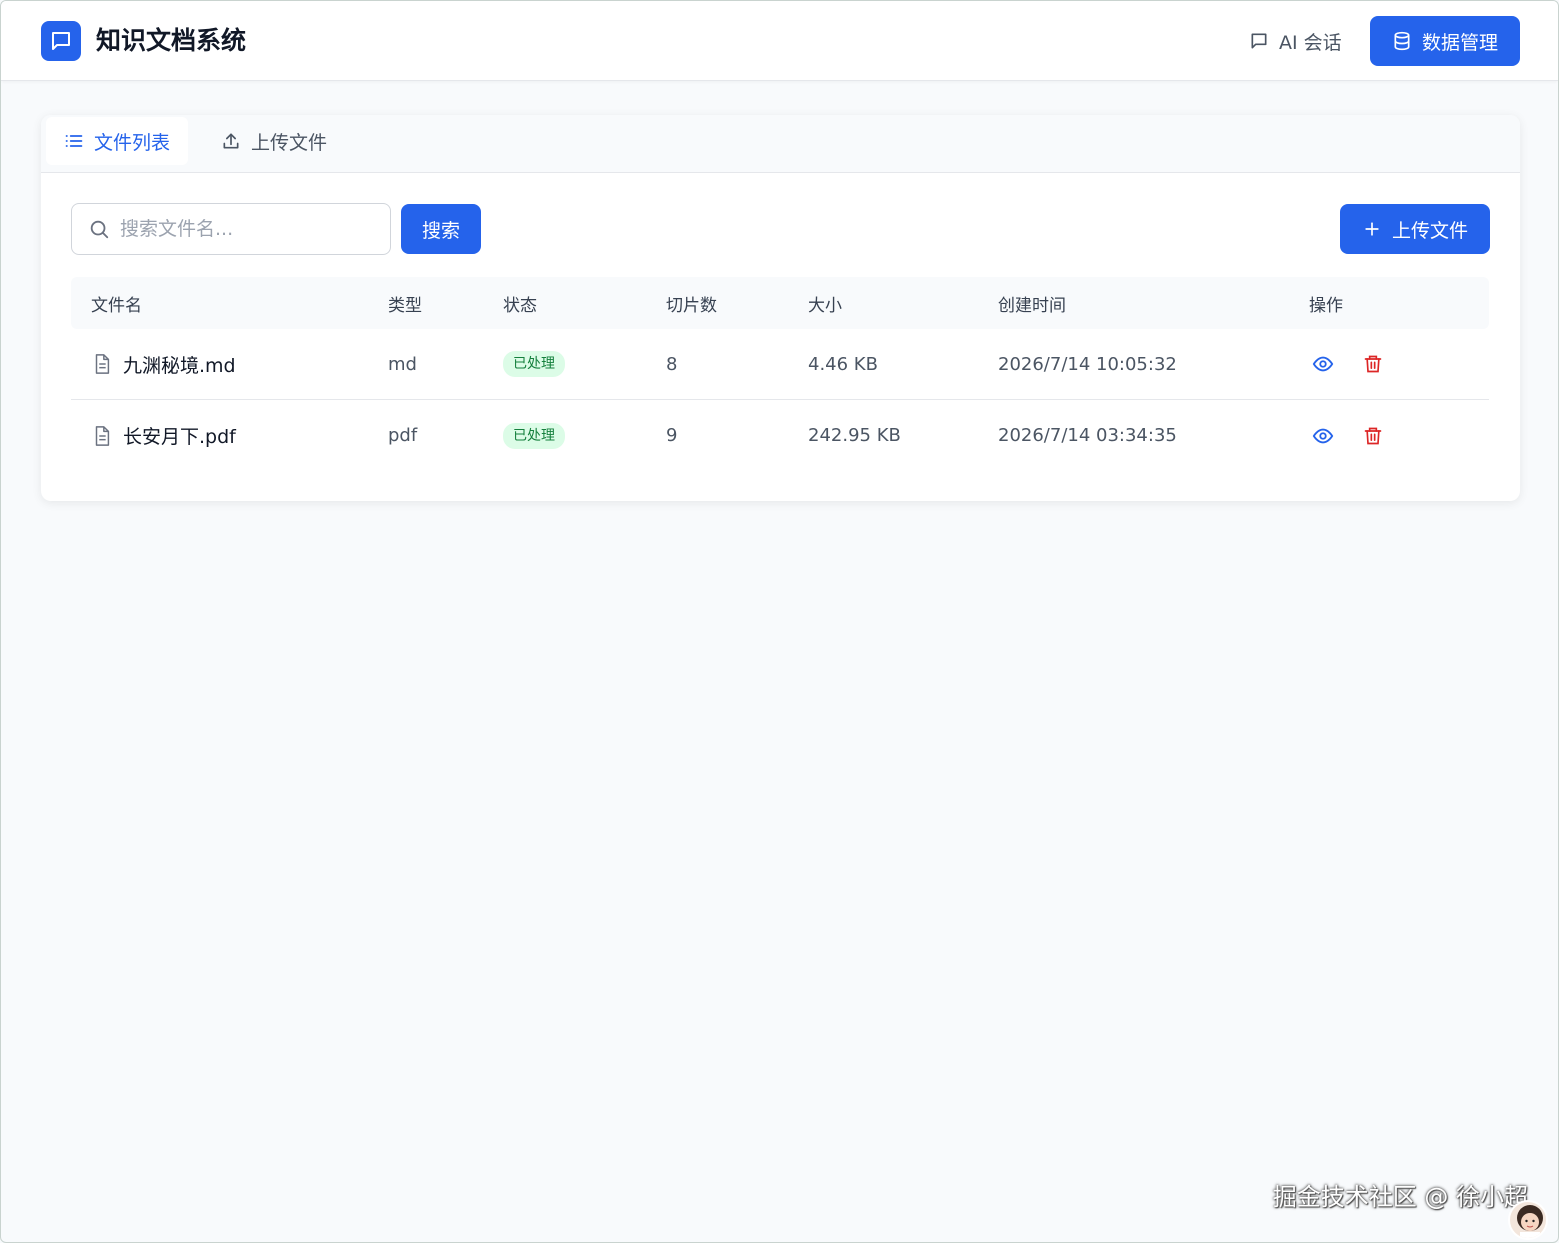 The image size is (1559, 1243). I want to click on database-icon, so click(1402, 41).